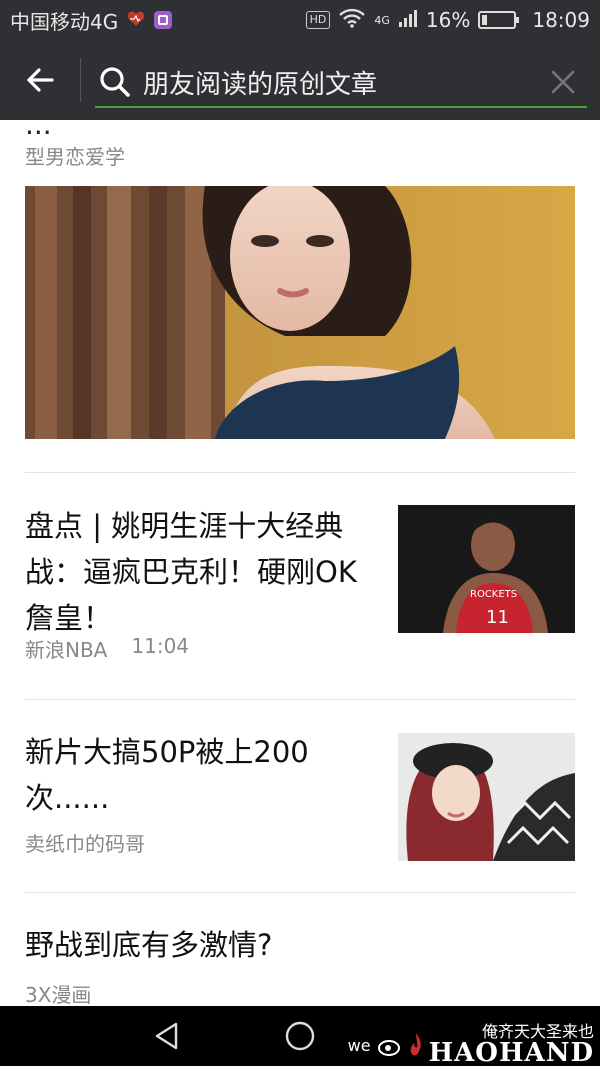  I want to click on title-line: 战：逼疯巴克利！硬刚OK, so click(191, 572).